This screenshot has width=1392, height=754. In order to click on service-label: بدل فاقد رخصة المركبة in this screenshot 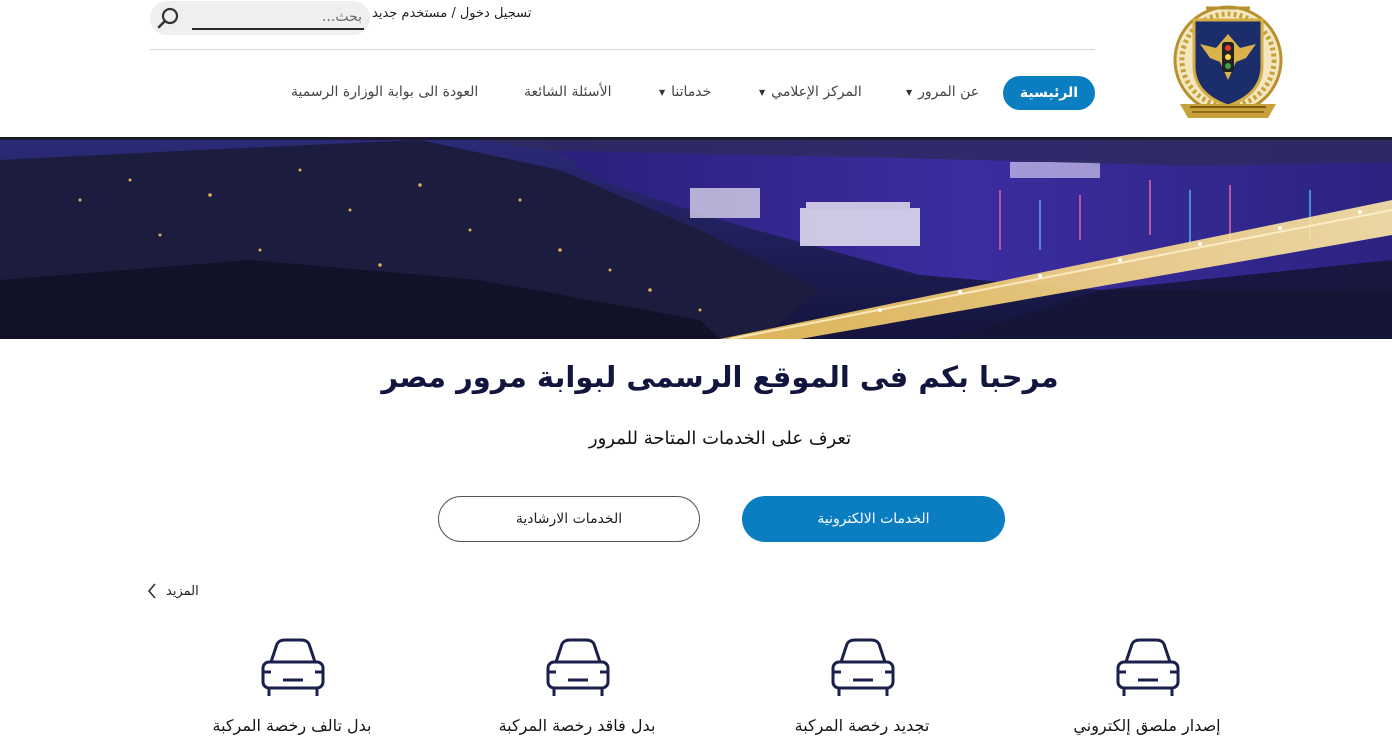, I will do `click(577, 725)`.